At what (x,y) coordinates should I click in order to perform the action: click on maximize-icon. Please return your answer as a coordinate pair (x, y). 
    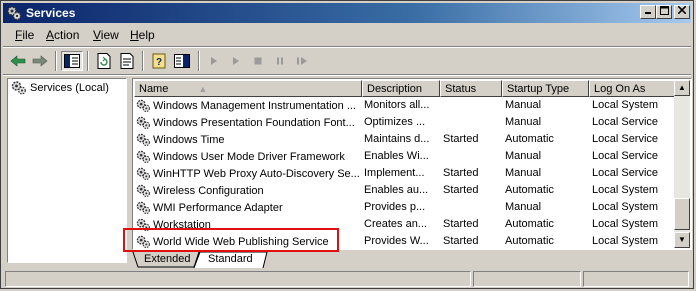
    Looking at the image, I should click on (664, 10).